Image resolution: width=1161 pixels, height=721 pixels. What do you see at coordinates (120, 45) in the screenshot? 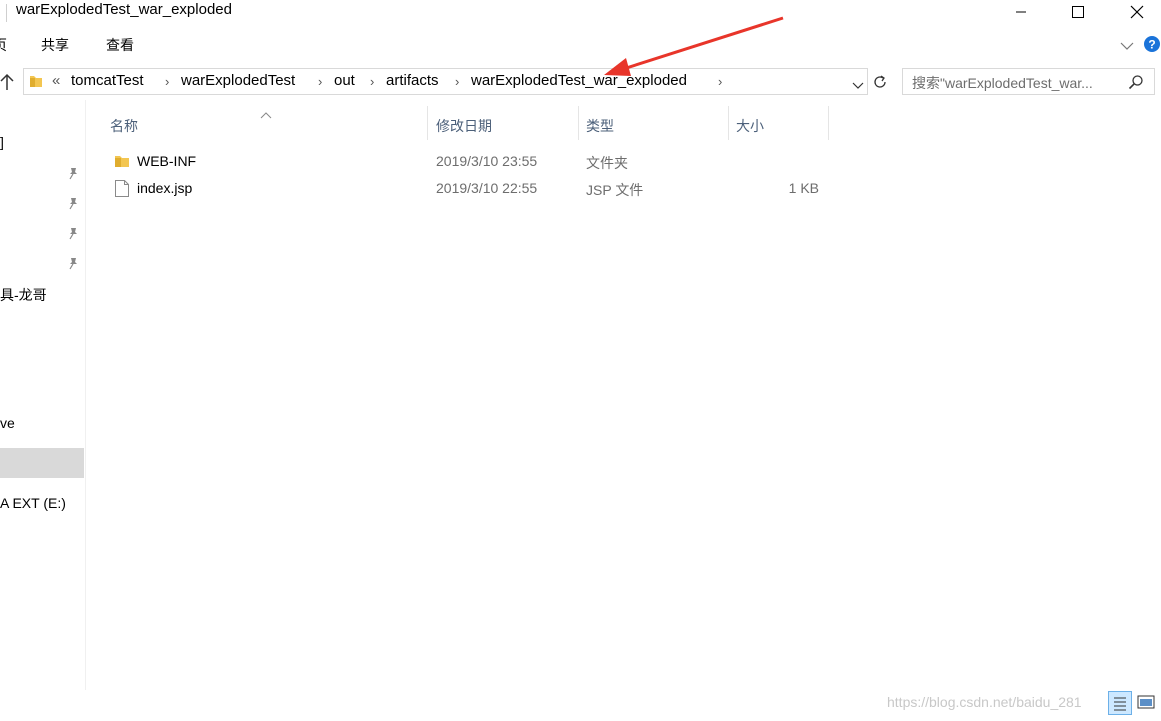
I see `tab-view: 查看` at bounding box center [120, 45].